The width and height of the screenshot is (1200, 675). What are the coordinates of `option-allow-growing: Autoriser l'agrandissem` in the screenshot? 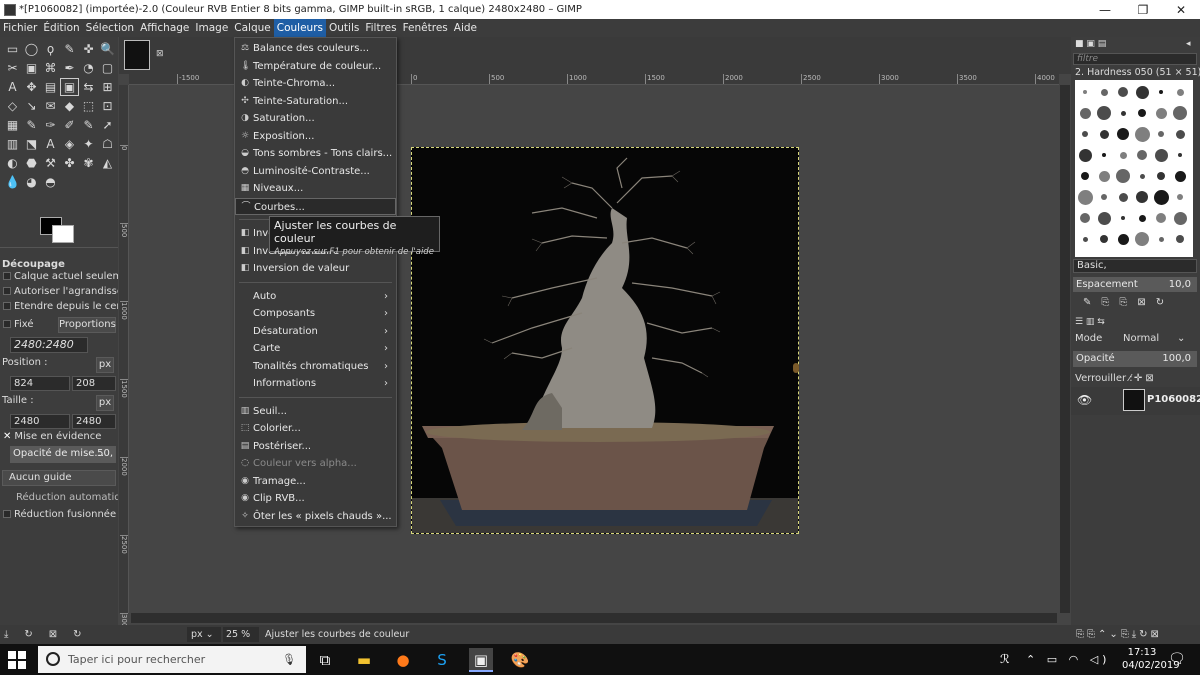 It's located at (59, 291).